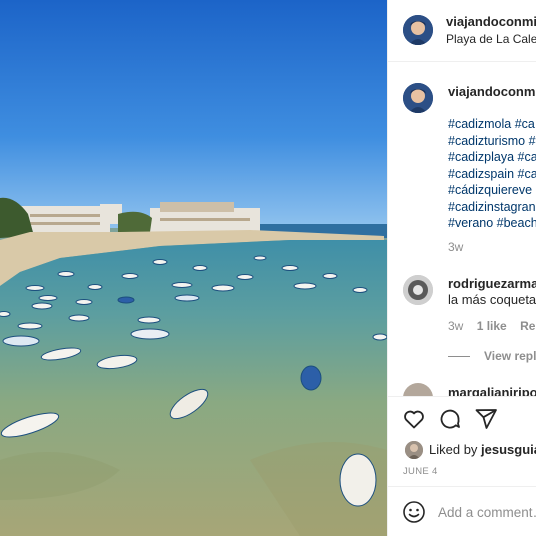  Describe the element at coordinates (456, 247) in the screenshot. I see `caption-timestamp: 3w` at that location.